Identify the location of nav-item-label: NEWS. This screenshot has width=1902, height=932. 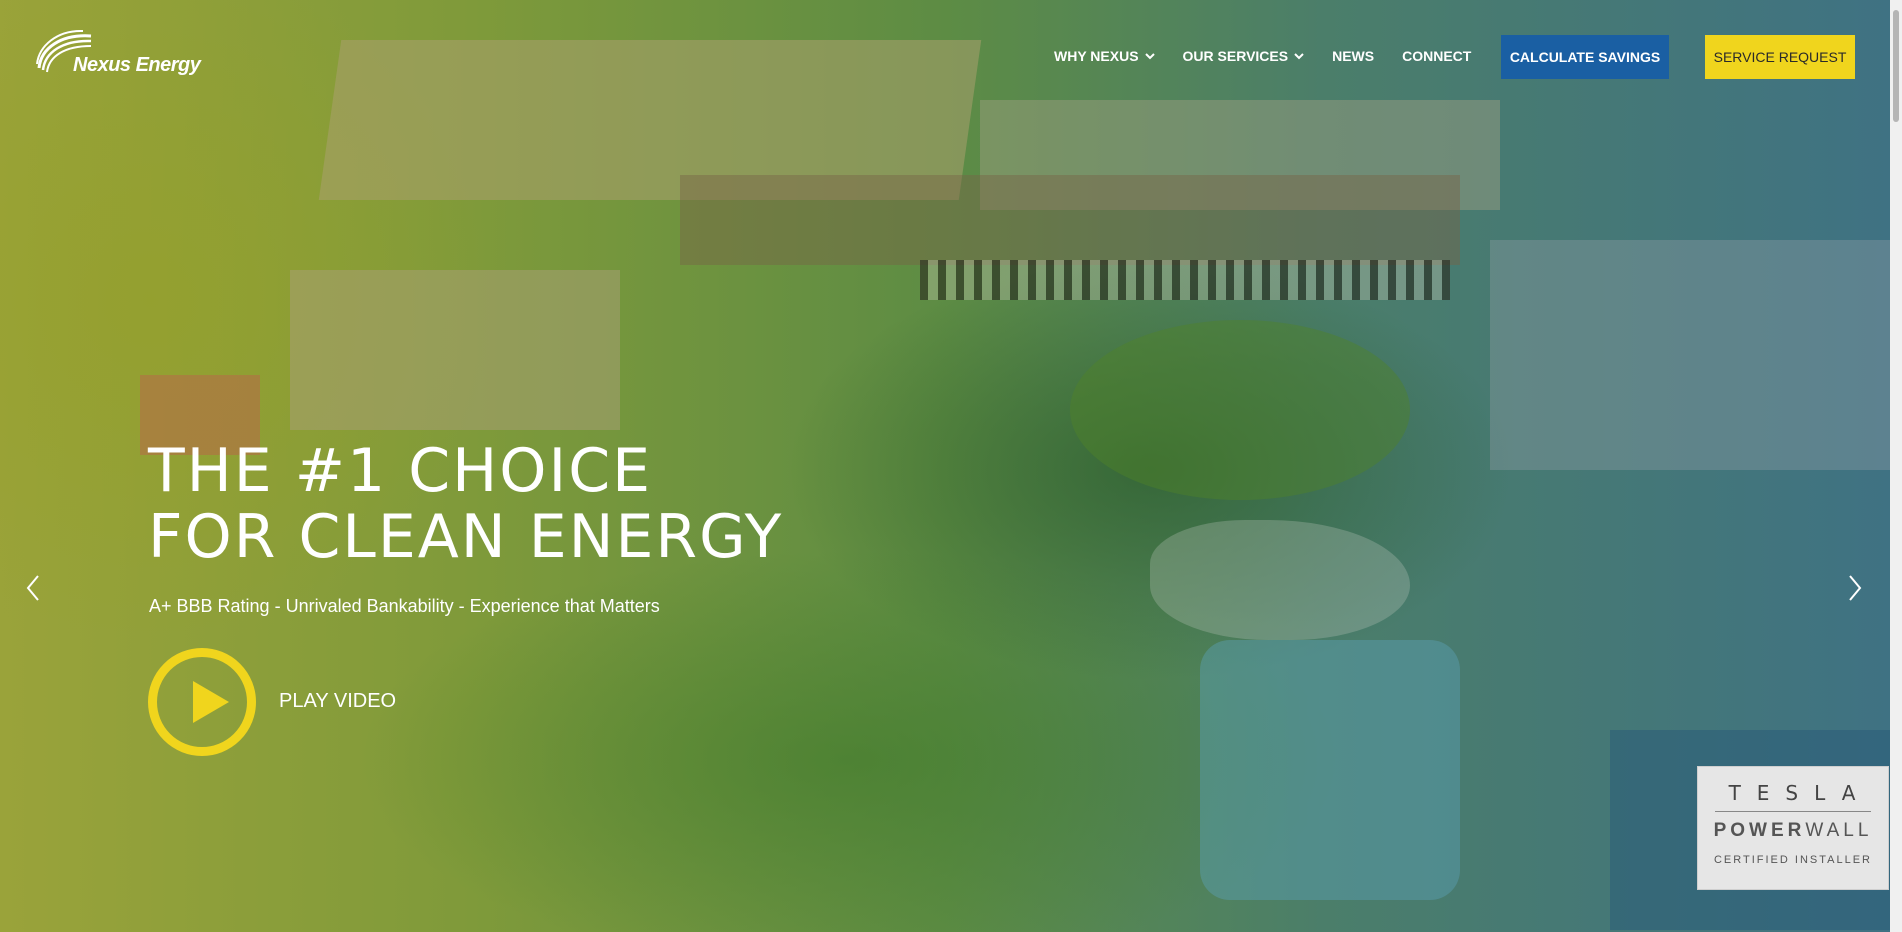
(1353, 56).